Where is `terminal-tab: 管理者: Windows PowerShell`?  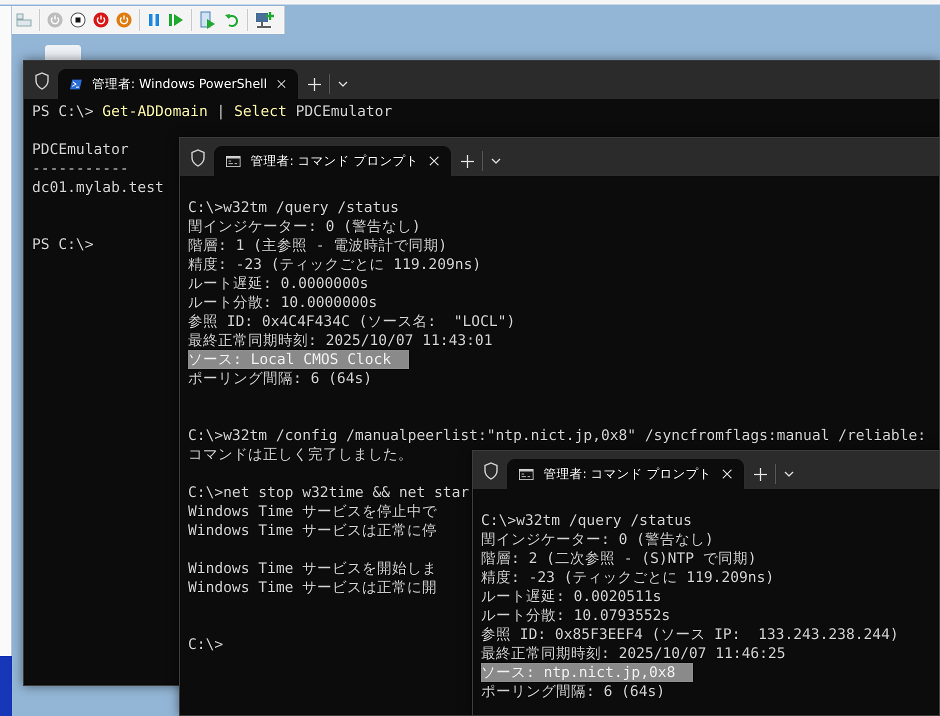 terminal-tab: 管理者: Windows PowerShell is located at coordinates (178, 84).